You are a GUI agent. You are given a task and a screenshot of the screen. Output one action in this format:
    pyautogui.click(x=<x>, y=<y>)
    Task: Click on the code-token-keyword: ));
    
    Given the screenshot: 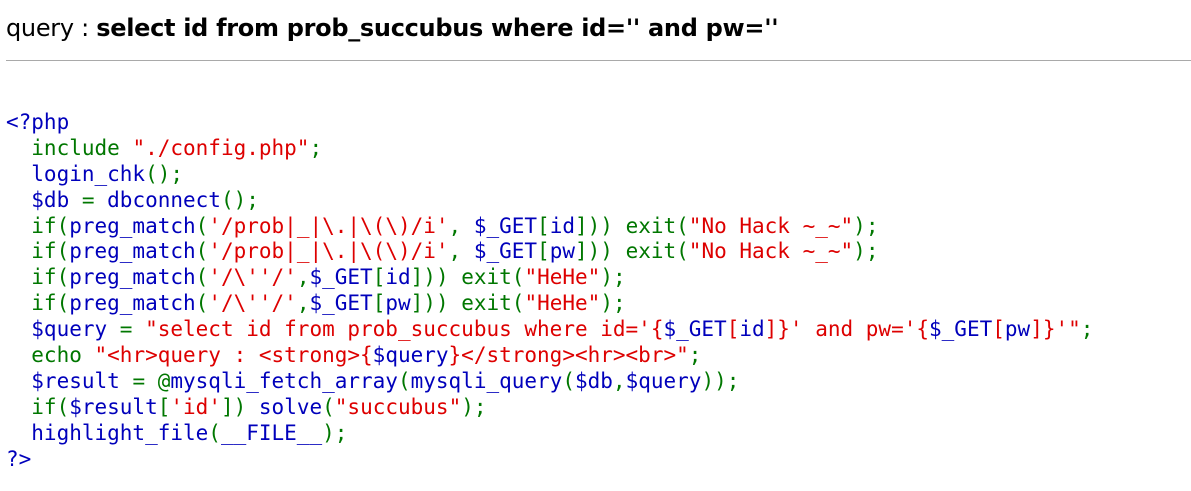 What is the action you would take?
    pyautogui.click(x=720, y=380)
    